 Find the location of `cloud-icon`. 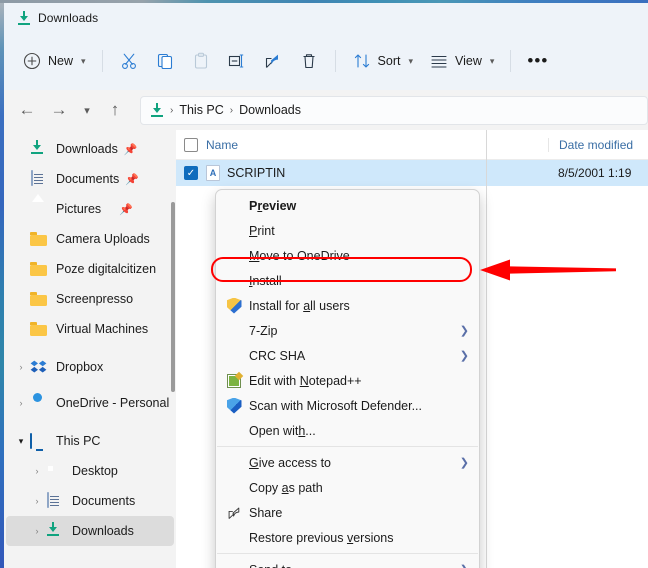

cloud-icon is located at coordinates (39, 403).